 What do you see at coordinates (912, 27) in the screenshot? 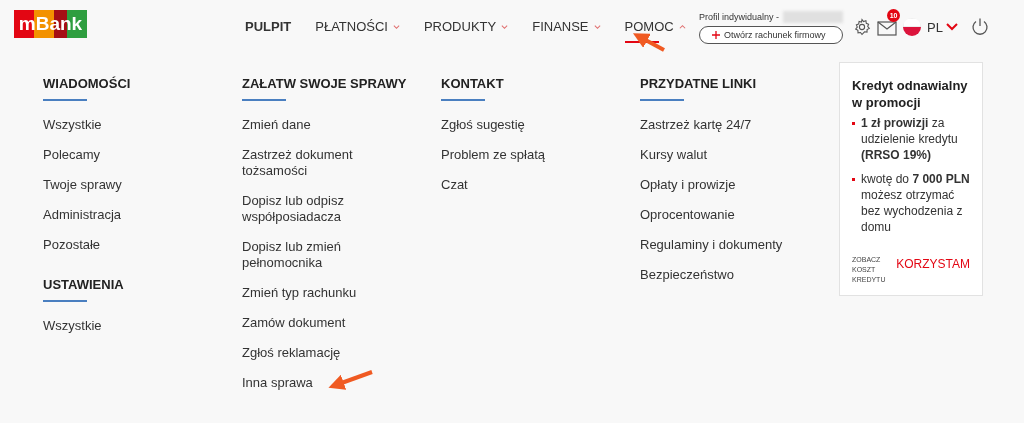
I see `poland-flag-icon` at bounding box center [912, 27].